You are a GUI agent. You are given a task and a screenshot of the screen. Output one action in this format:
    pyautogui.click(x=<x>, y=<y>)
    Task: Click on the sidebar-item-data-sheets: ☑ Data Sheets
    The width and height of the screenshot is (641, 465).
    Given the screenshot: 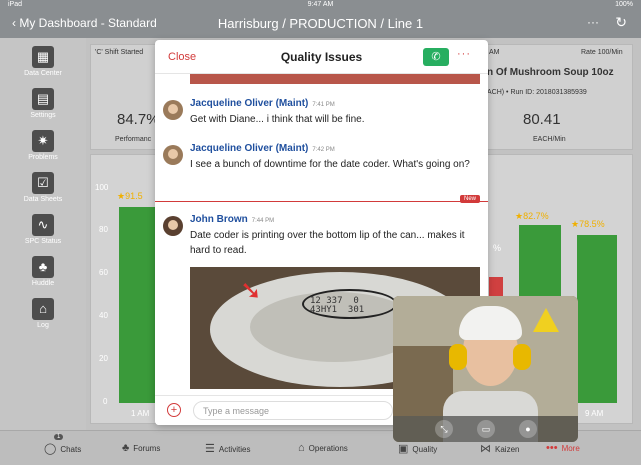 What is the action you would take?
    pyautogui.click(x=43, y=187)
    